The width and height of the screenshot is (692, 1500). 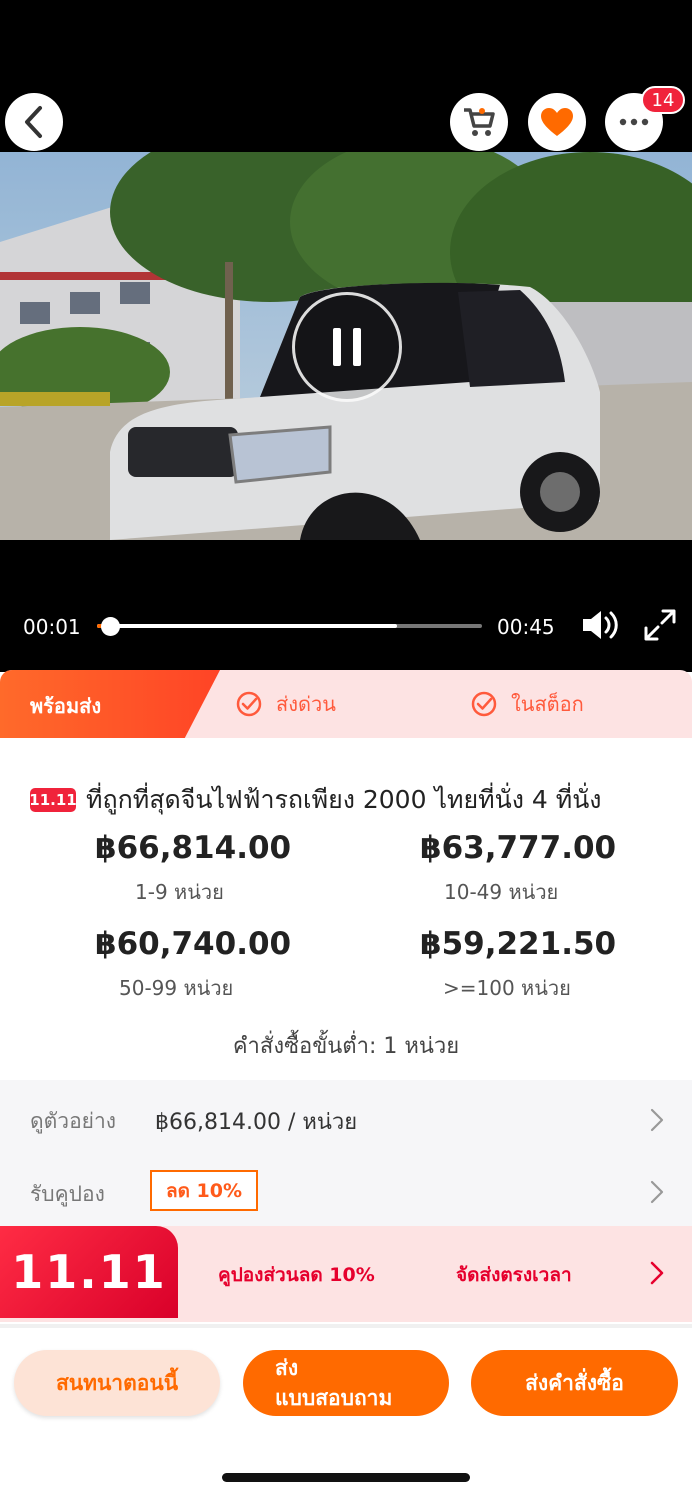 What do you see at coordinates (346, 704) in the screenshot?
I see `shipping-tabs: พร้อมส่ง ส่งด่วน ในสต็อก` at bounding box center [346, 704].